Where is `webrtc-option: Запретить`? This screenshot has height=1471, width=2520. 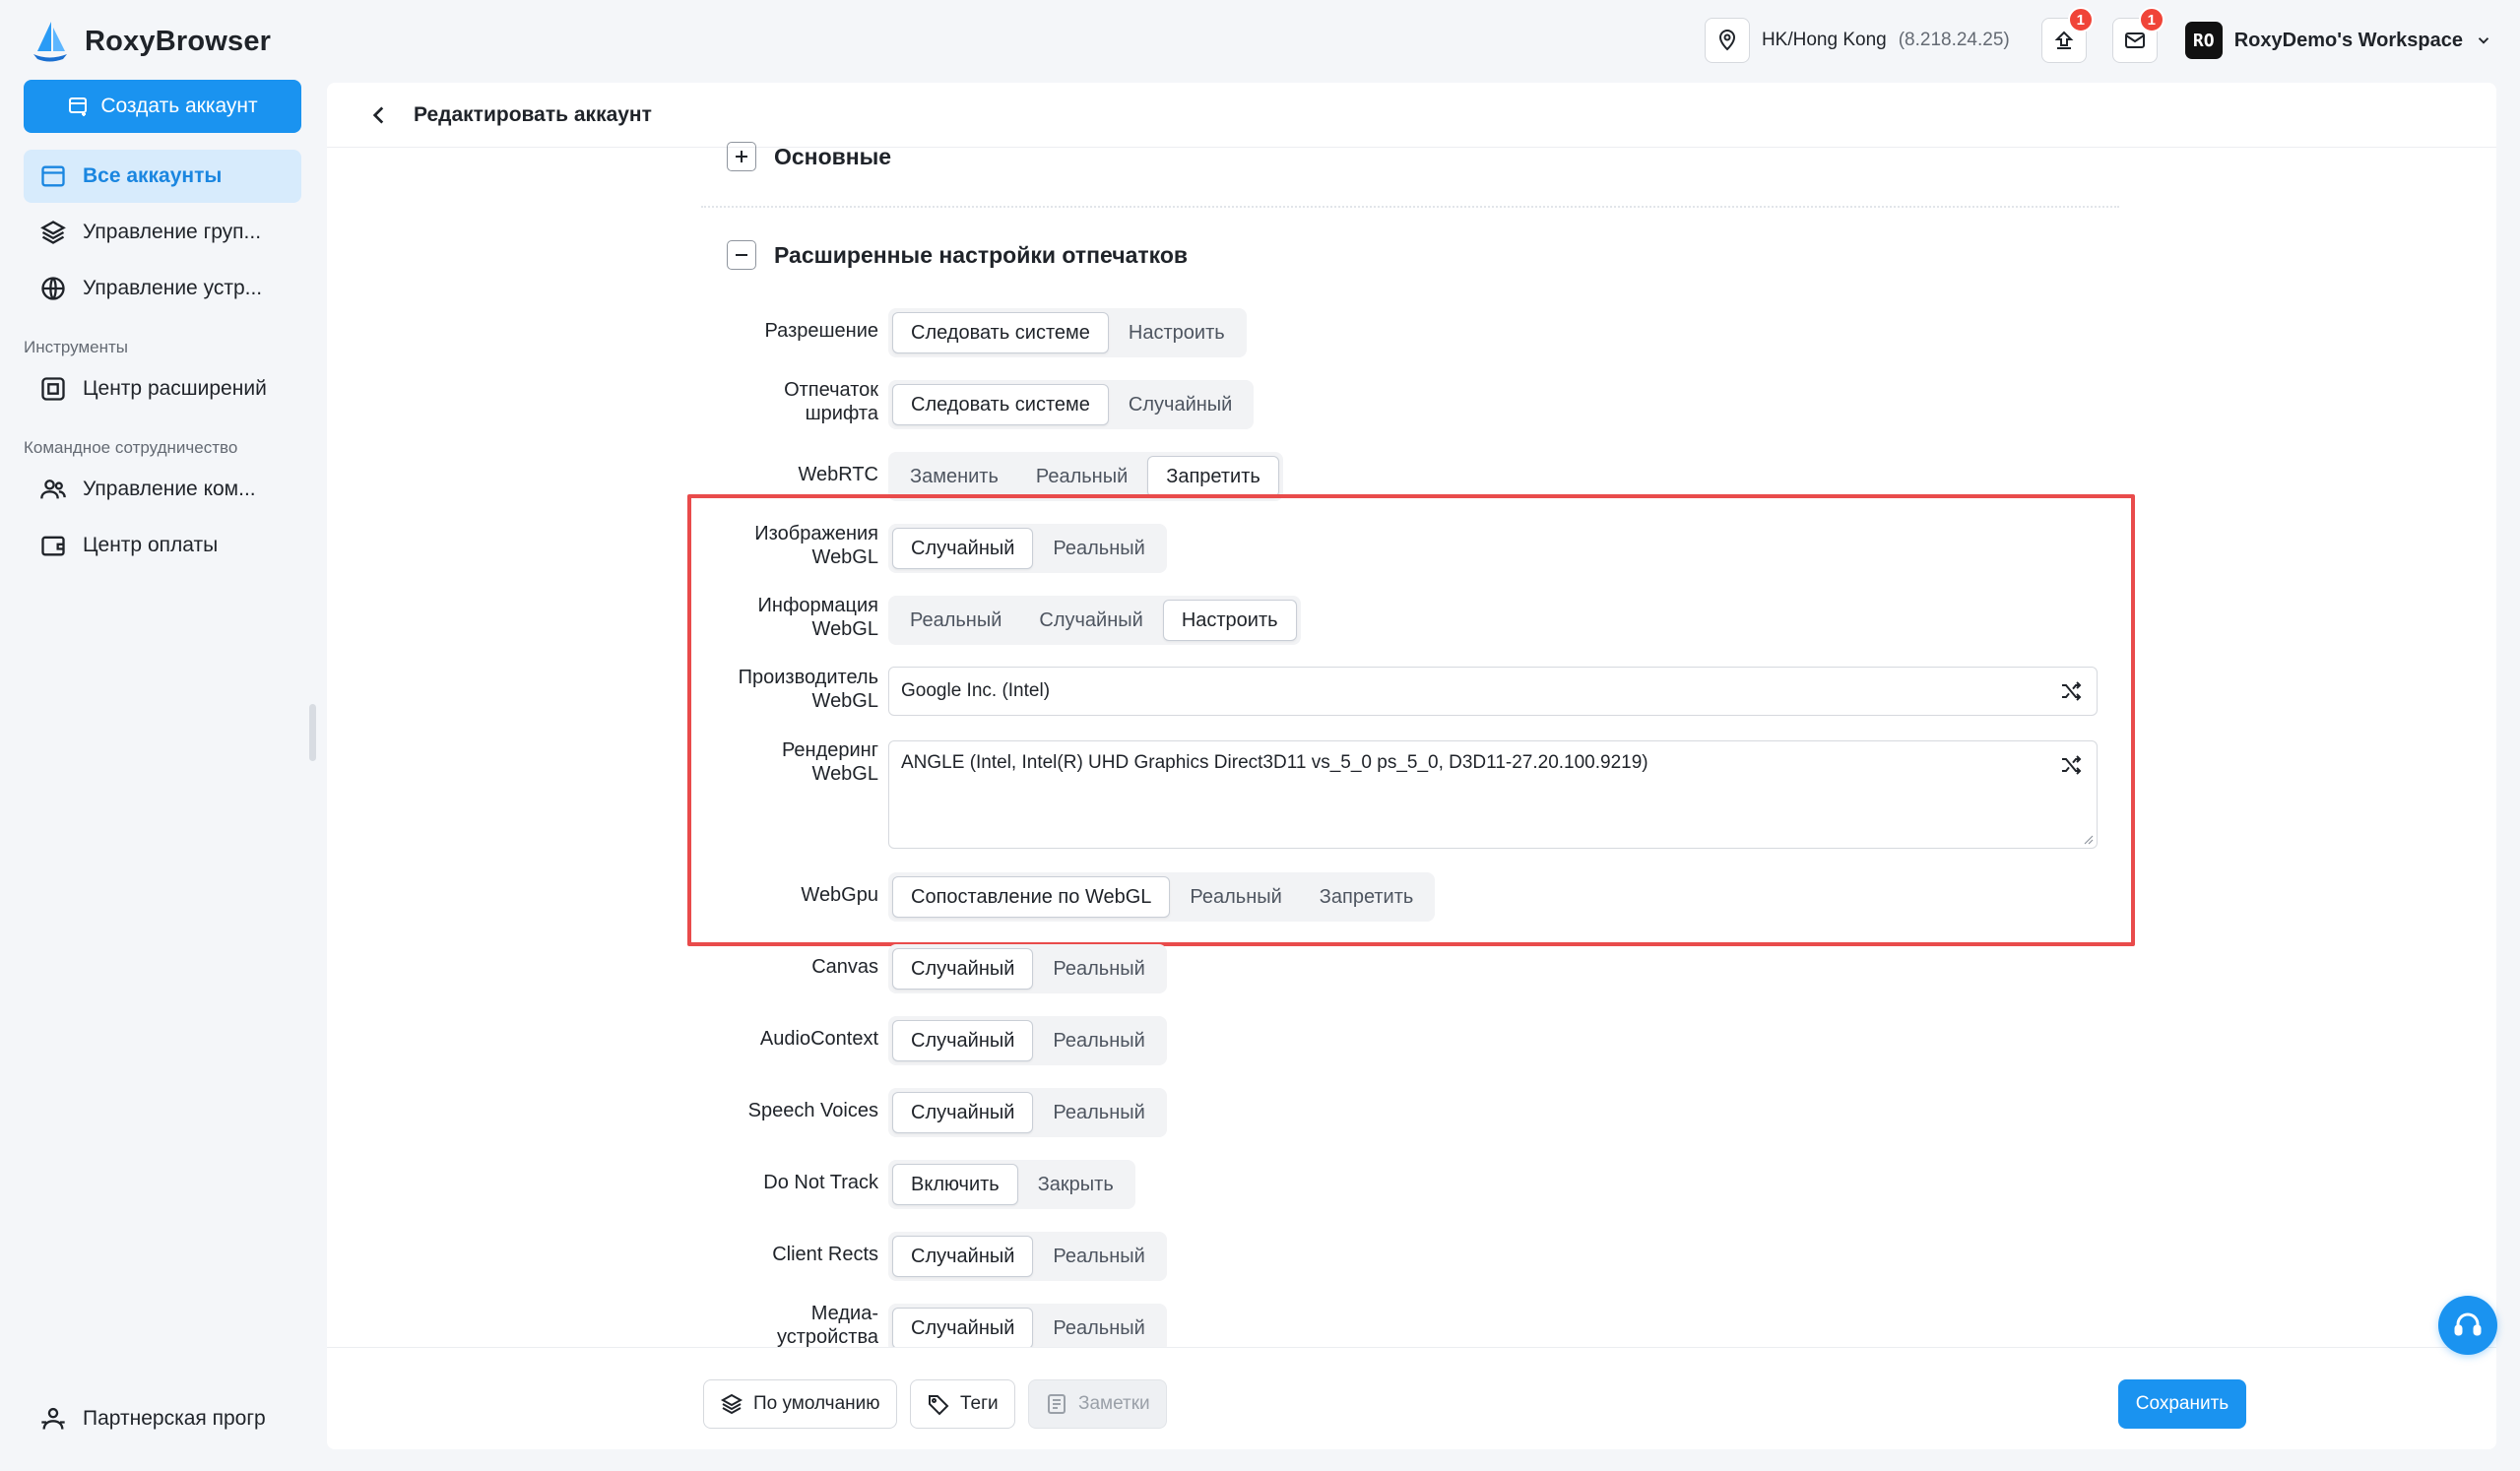
webrtc-option: Запретить is located at coordinates (1213, 476).